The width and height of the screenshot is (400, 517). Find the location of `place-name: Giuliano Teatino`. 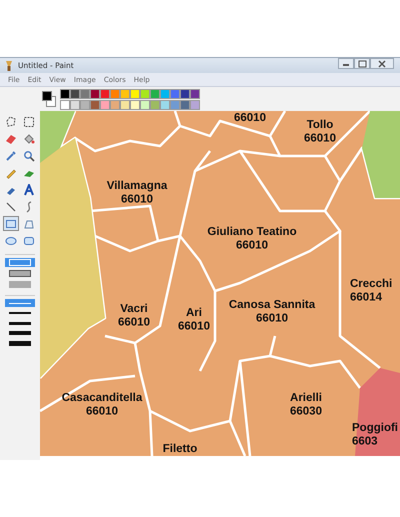

place-name: Giuliano Teatino is located at coordinates (252, 232).